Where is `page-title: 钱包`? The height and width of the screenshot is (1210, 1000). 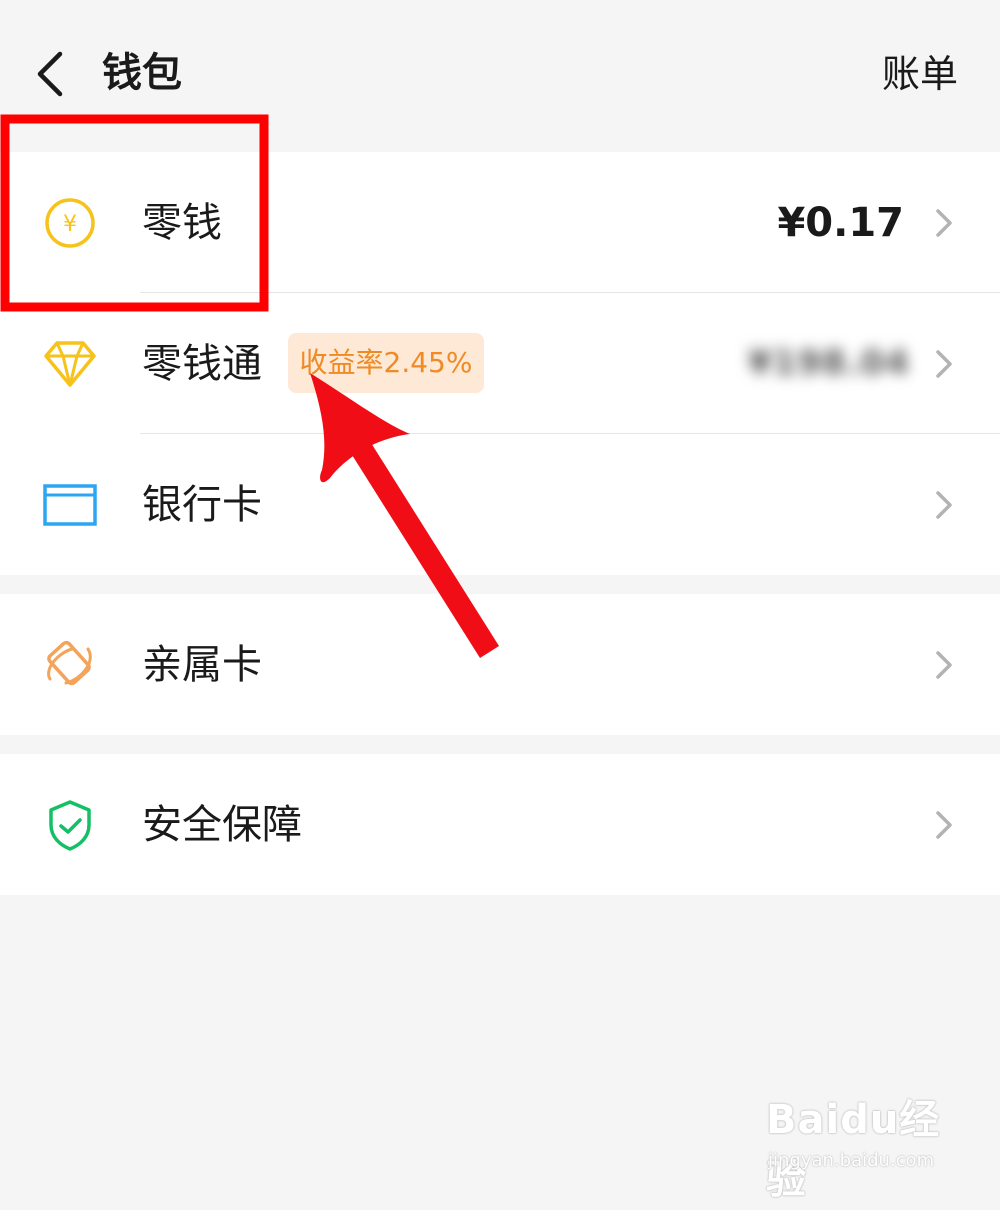
page-title: 钱包 is located at coordinates (142, 73).